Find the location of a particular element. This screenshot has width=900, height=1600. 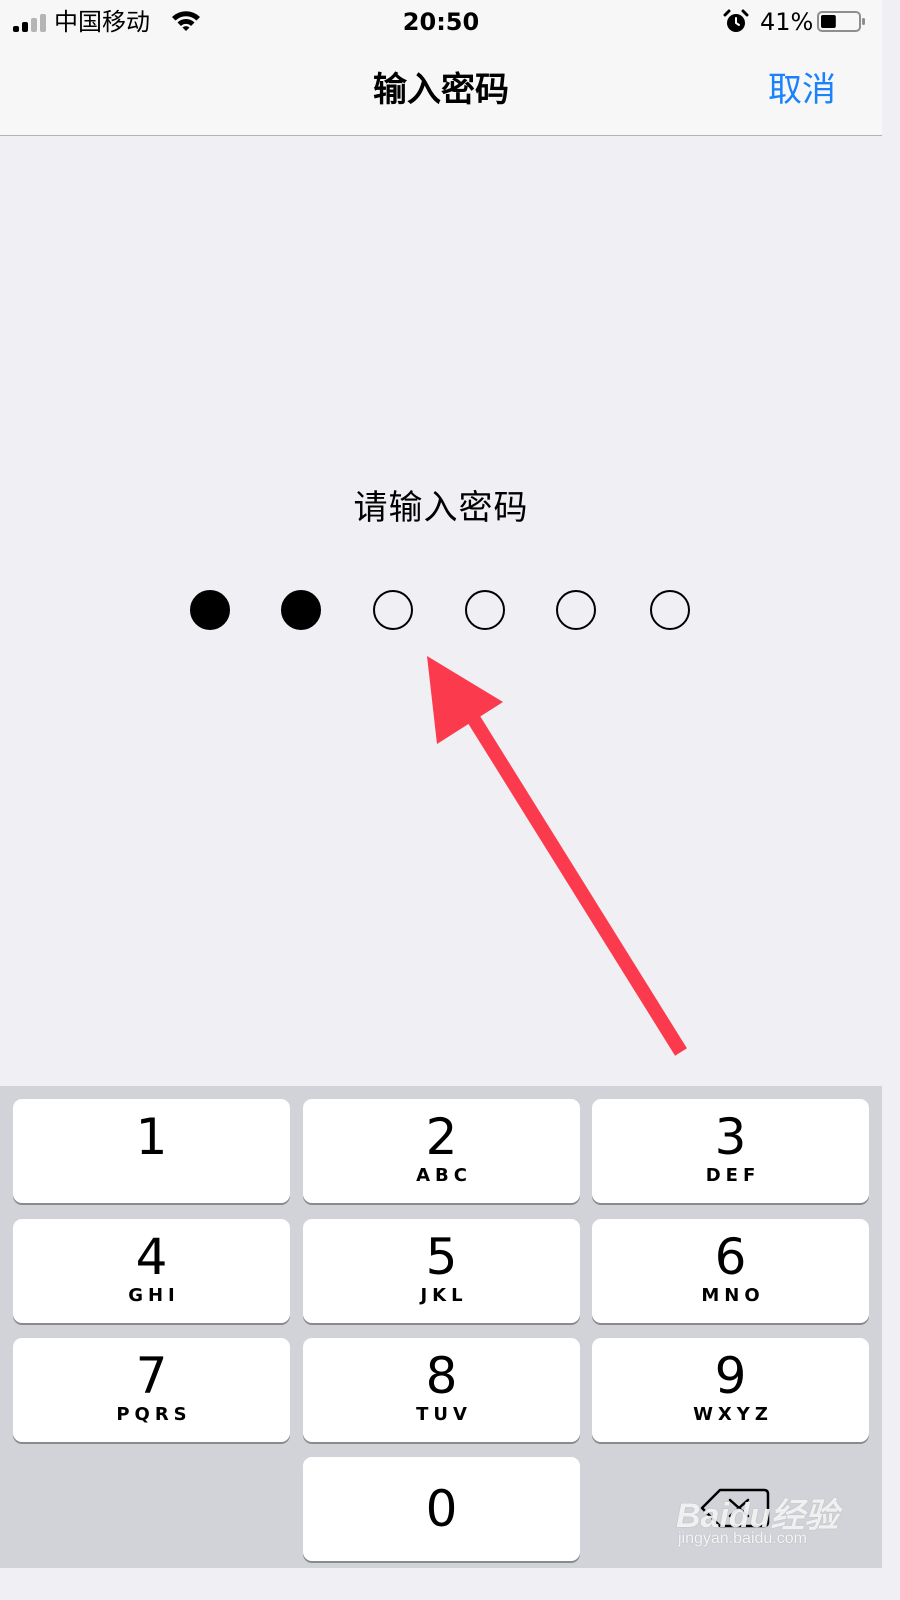

key-letters: WXYZ is located at coordinates (733, 1414).